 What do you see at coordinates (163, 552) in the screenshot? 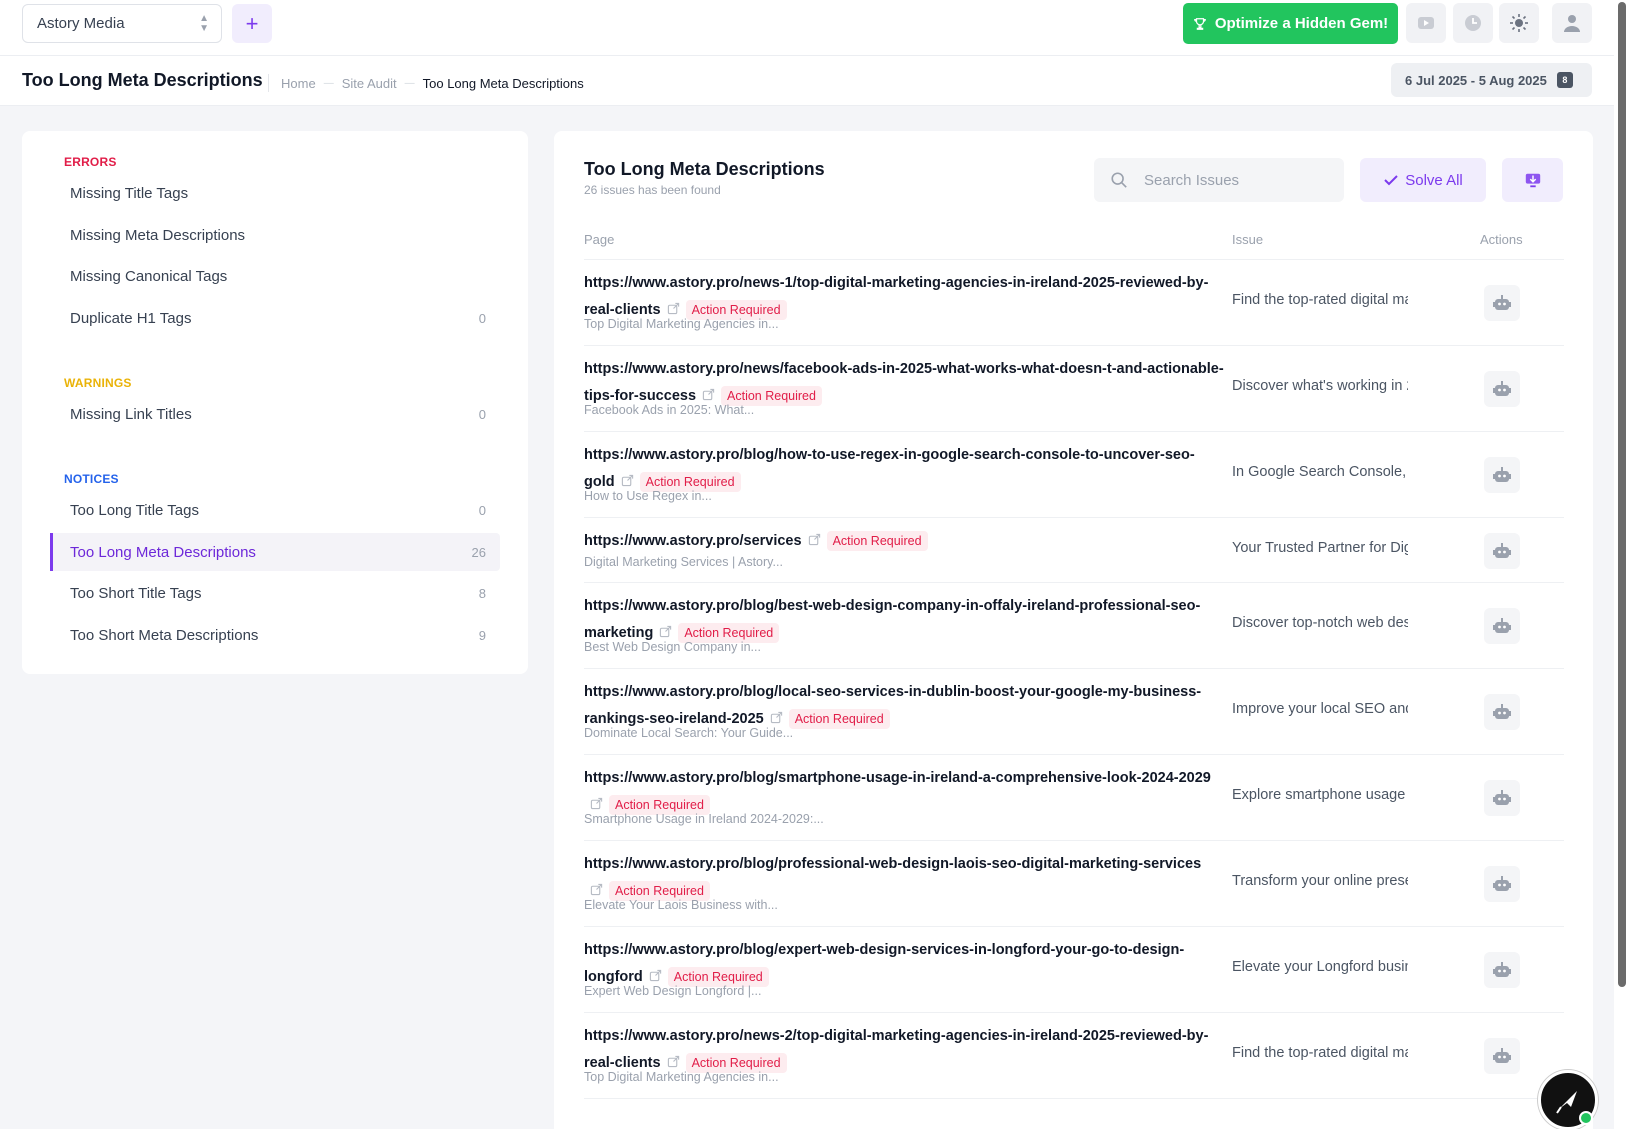
I see `sidebar-item-label: Too Long Meta Descriptions` at bounding box center [163, 552].